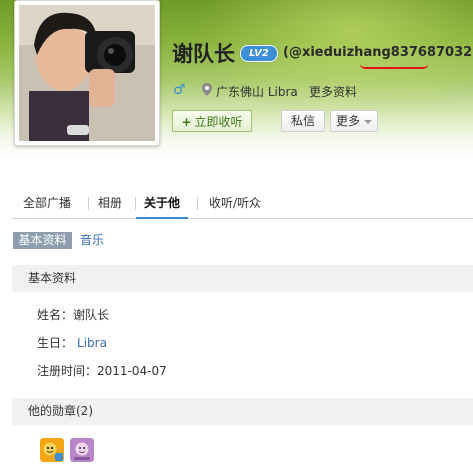 This screenshot has width=473, height=469. What do you see at coordinates (259, 53) in the screenshot?
I see `level-badge: LV2` at bounding box center [259, 53].